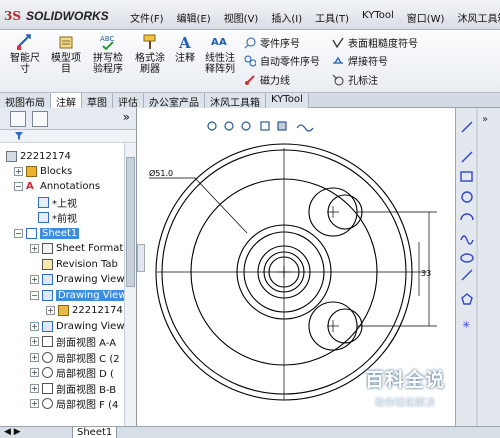  I want to click on tab-evaluate: 评估, so click(128, 101).